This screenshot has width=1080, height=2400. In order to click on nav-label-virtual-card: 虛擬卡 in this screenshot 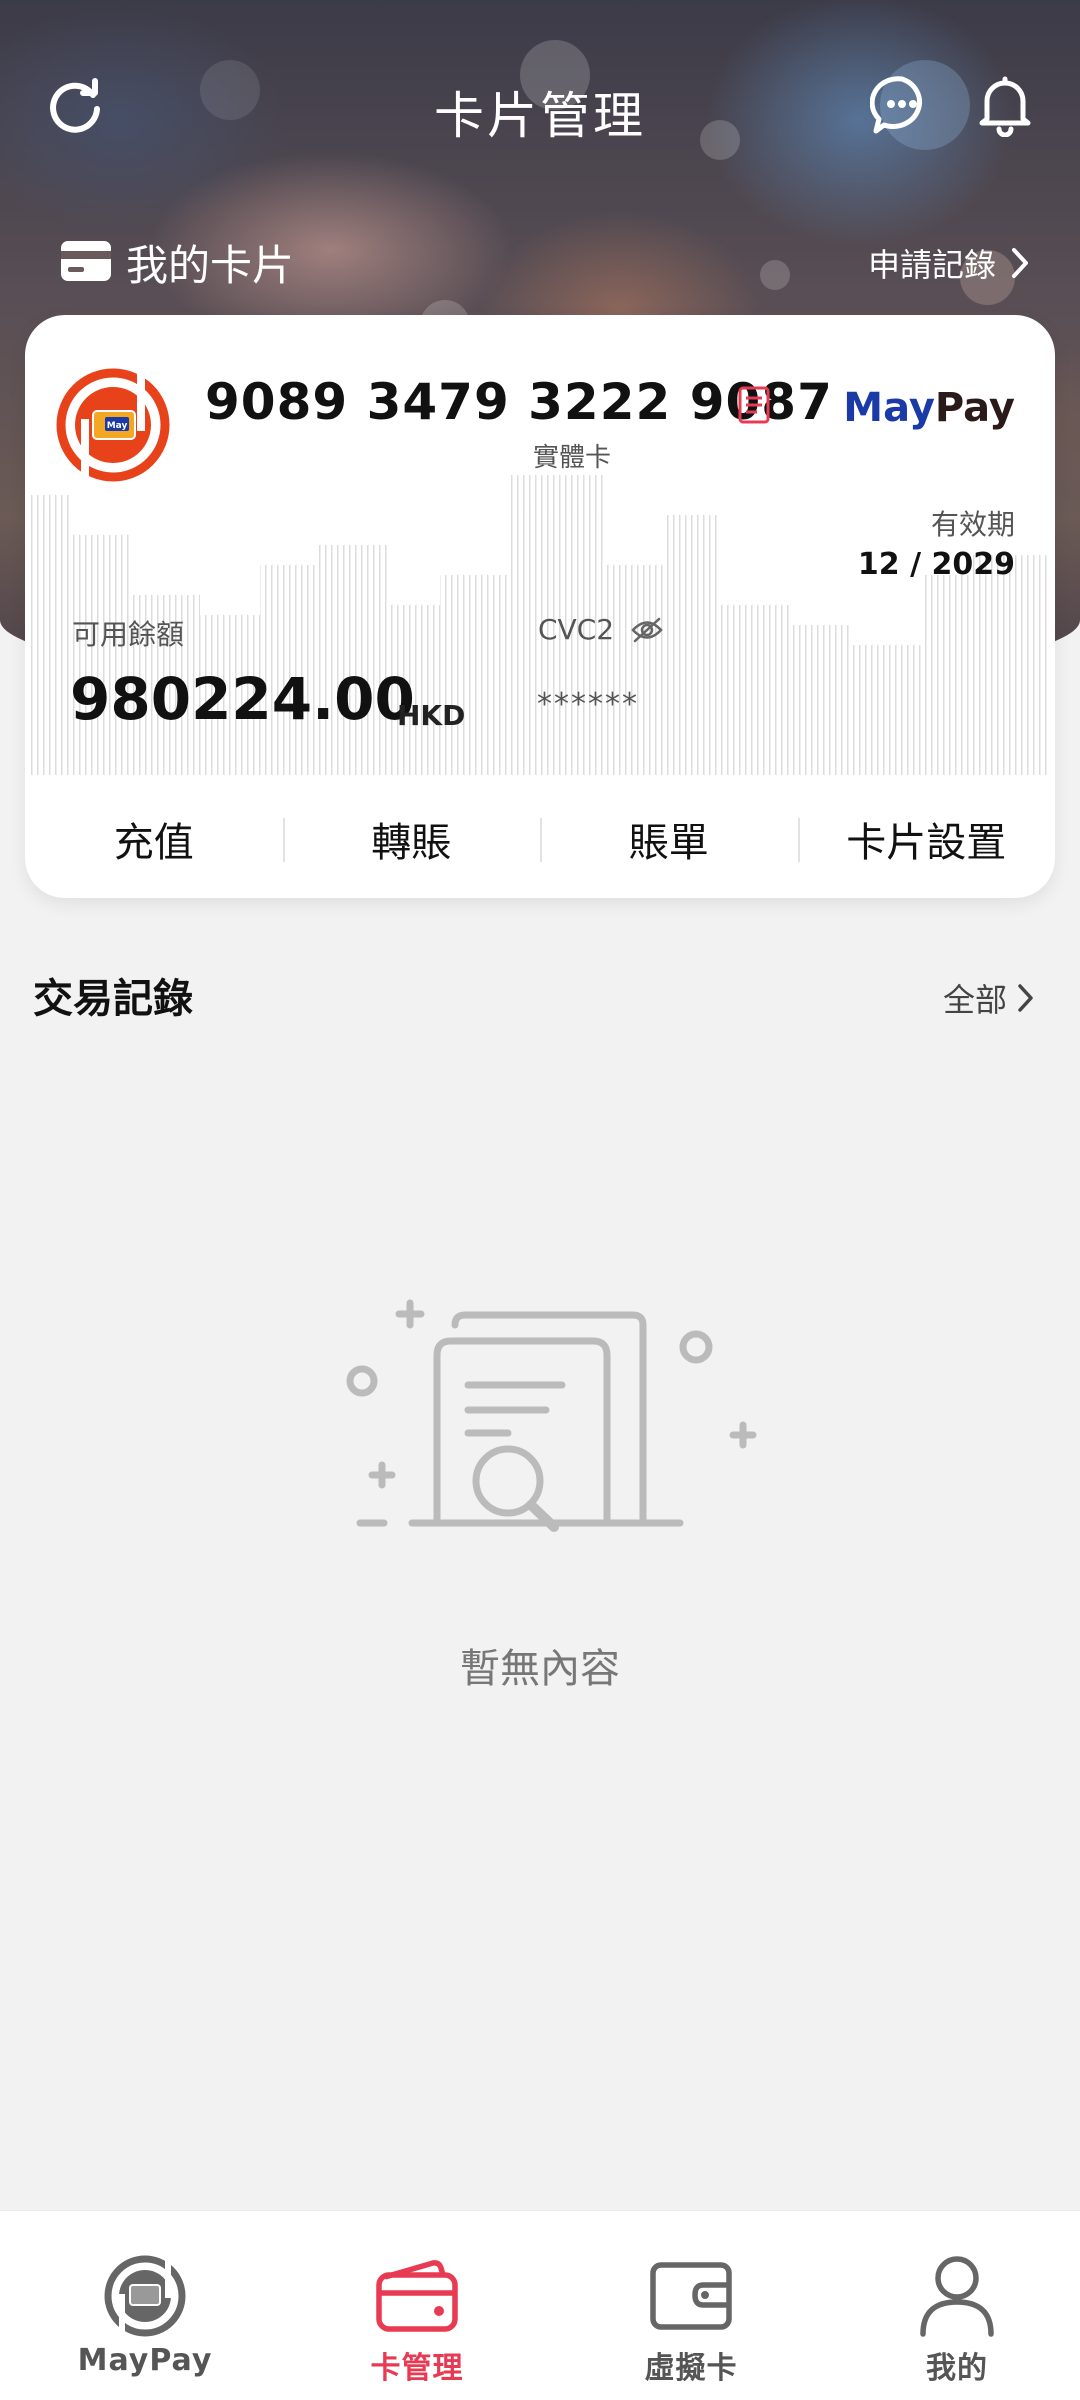, I will do `click(691, 2368)`.